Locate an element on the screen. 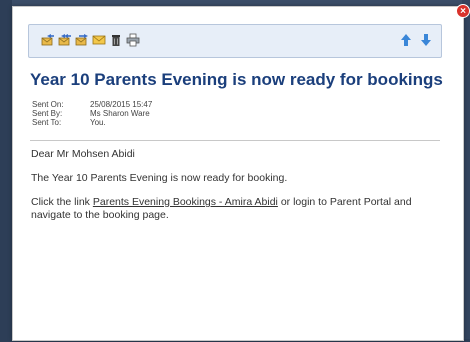 Image resolution: width=470 pixels, height=342 pixels. sent-to-value: You. is located at coordinates (98, 122).